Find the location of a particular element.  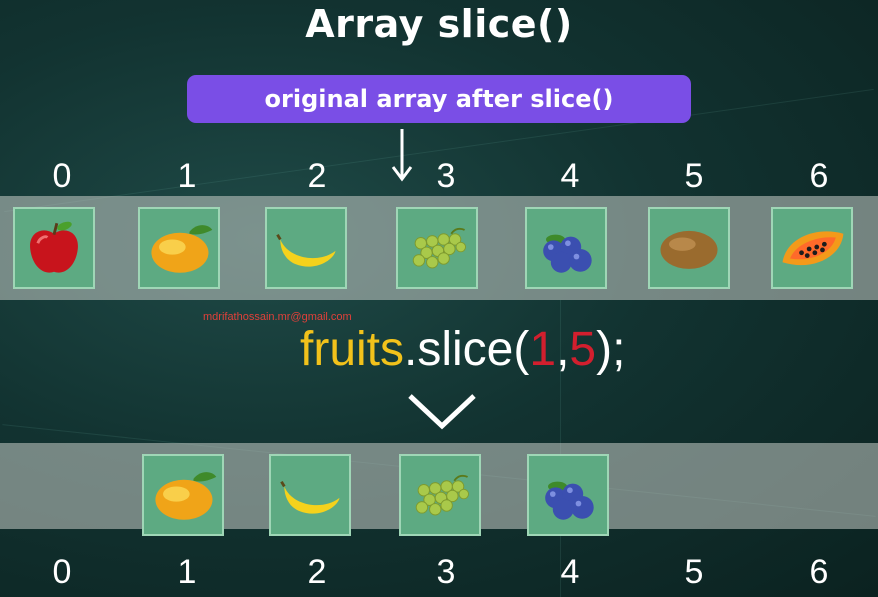

index-label-bottom: 1 is located at coordinates (187, 572).